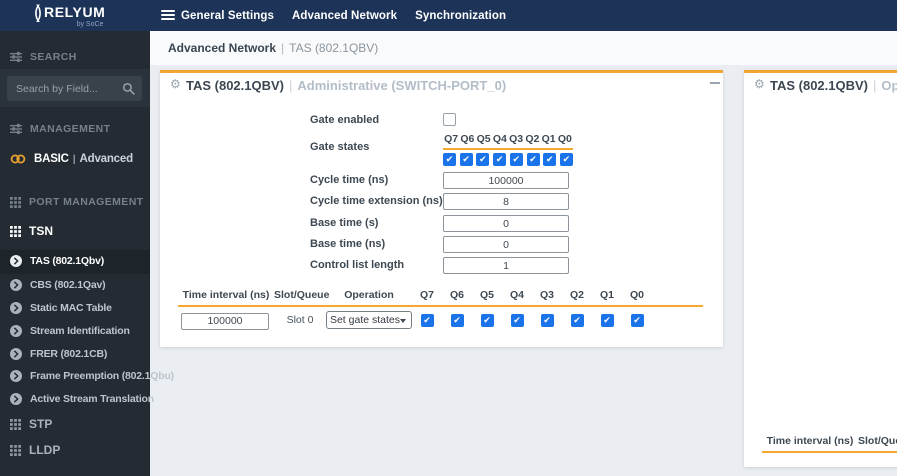 The width and height of the screenshot is (897, 476). What do you see at coordinates (369, 320) in the screenshot?
I see `operation-select: Set gate states` at bounding box center [369, 320].